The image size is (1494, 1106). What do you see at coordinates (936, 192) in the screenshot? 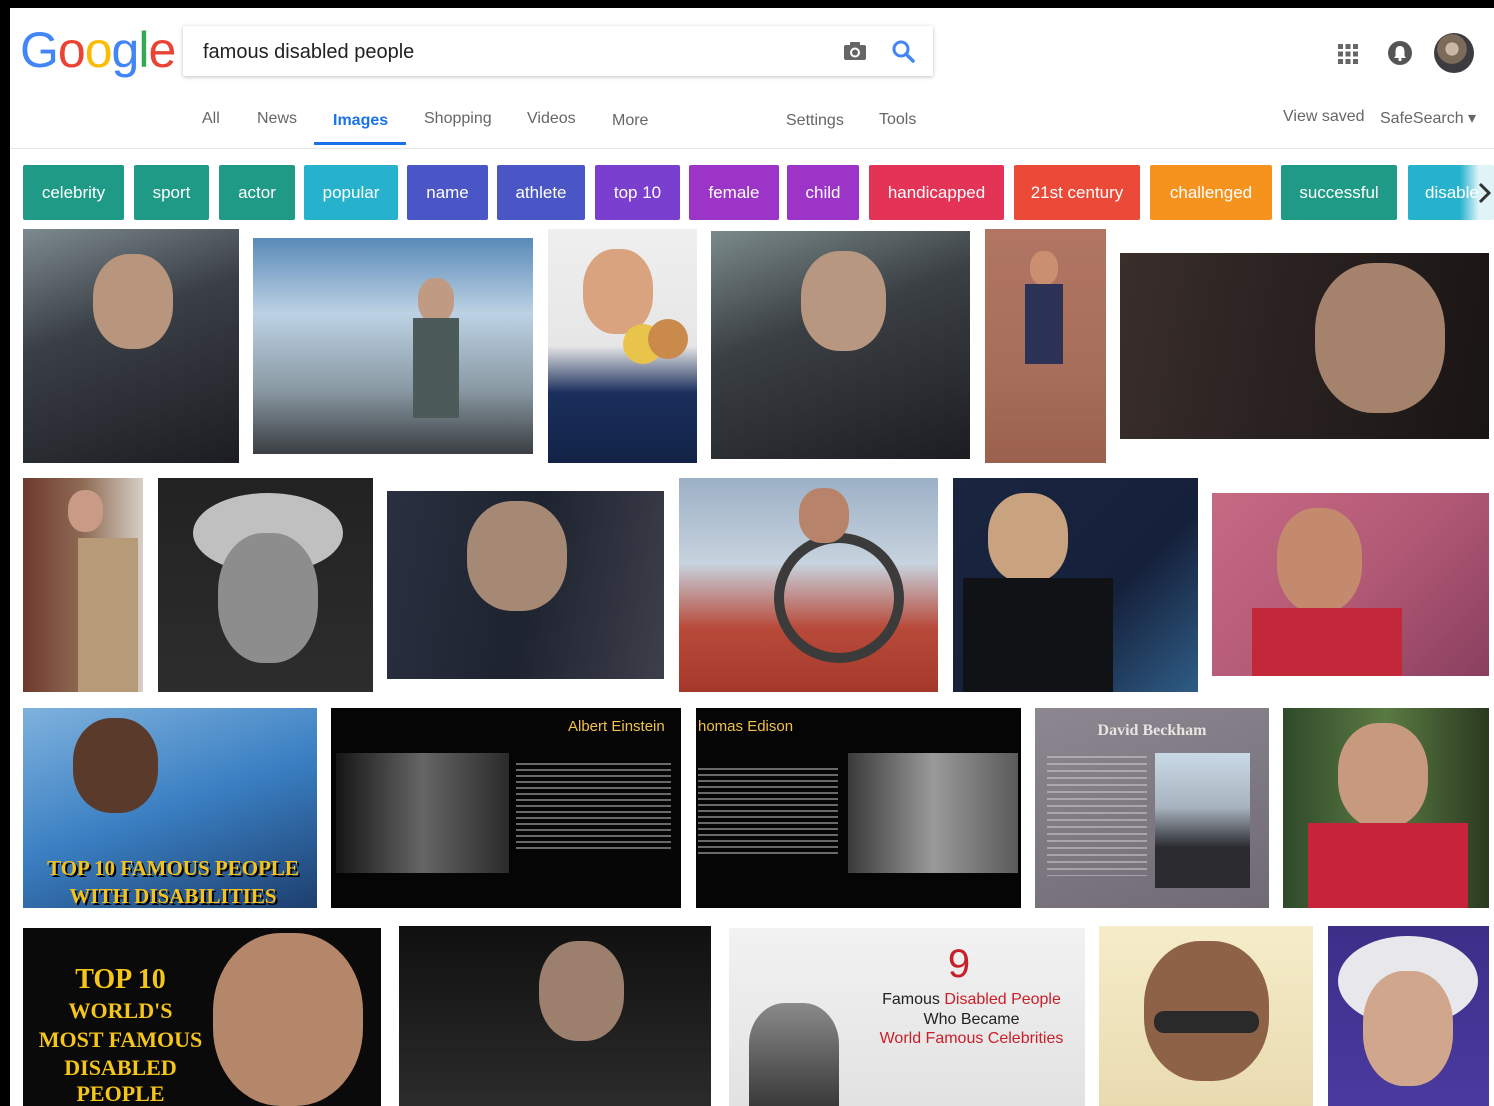
I see `chip-handicapped: handicapped` at bounding box center [936, 192].